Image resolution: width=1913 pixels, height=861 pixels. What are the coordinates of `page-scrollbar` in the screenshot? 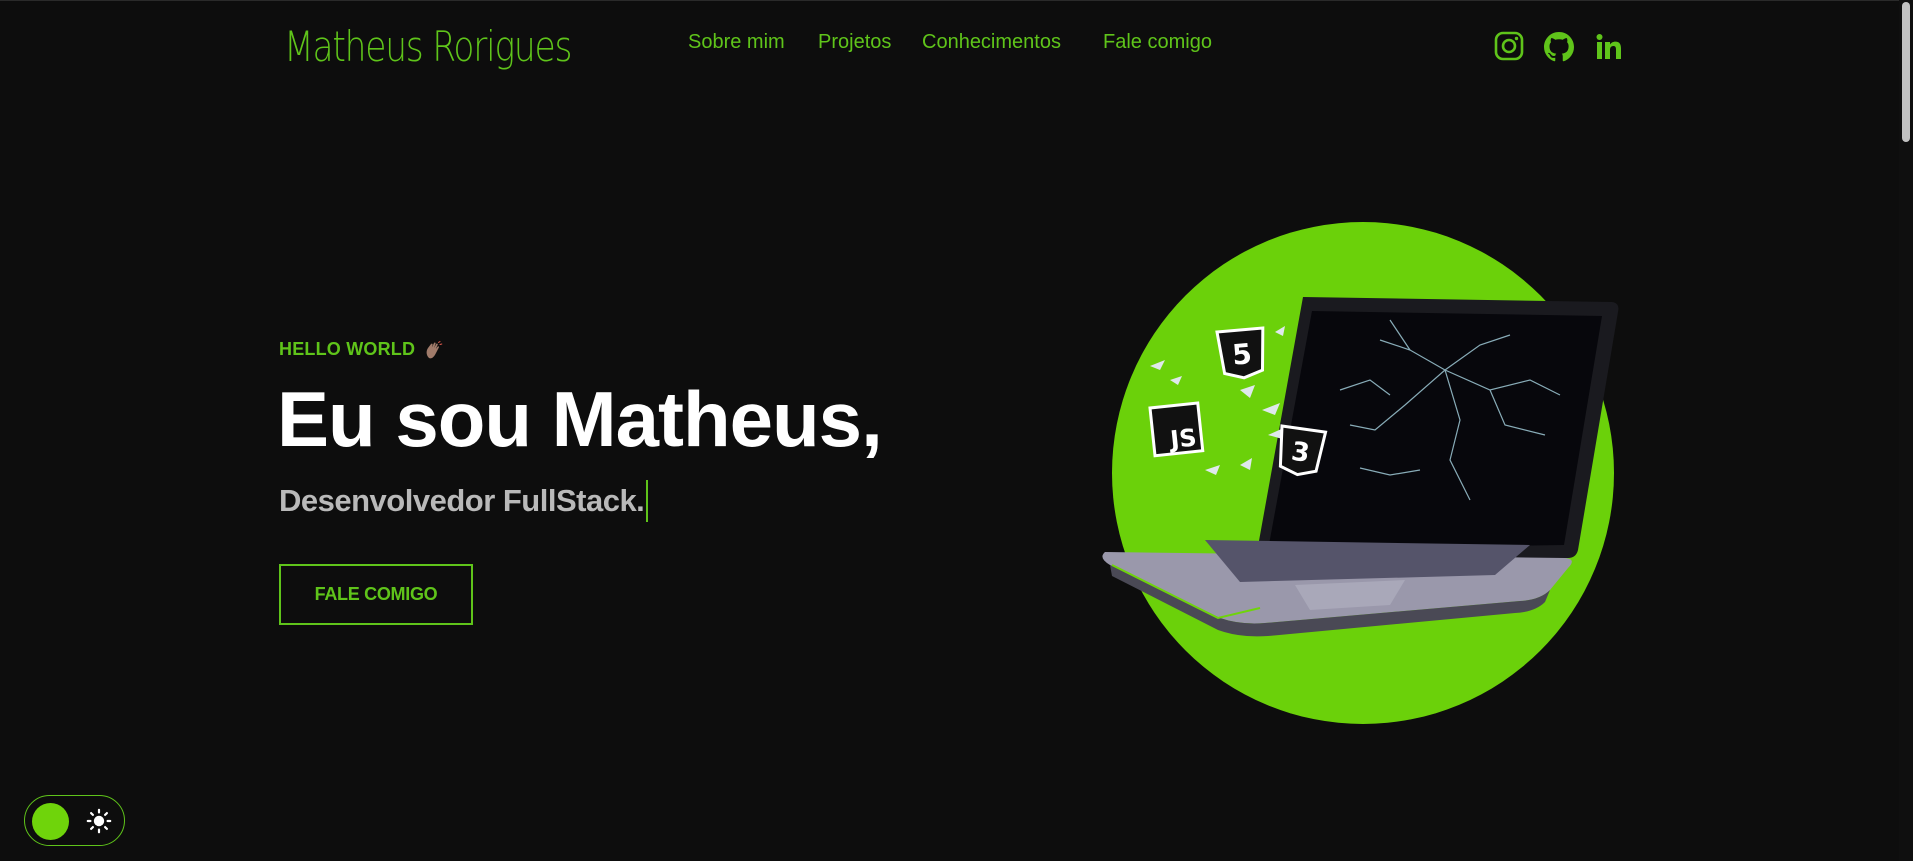 It's located at (1906, 430).